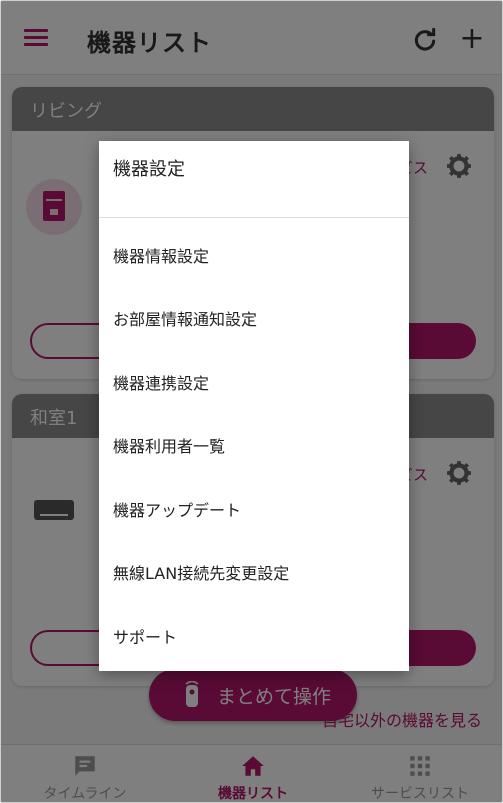 Image resolution: width=503 pixels, height=803 pixels. What do you see at coordinates (254, 254) in the screenshot?
I see `menu-item-device-info: 機器情報設定` at bounding box center [254, 254].